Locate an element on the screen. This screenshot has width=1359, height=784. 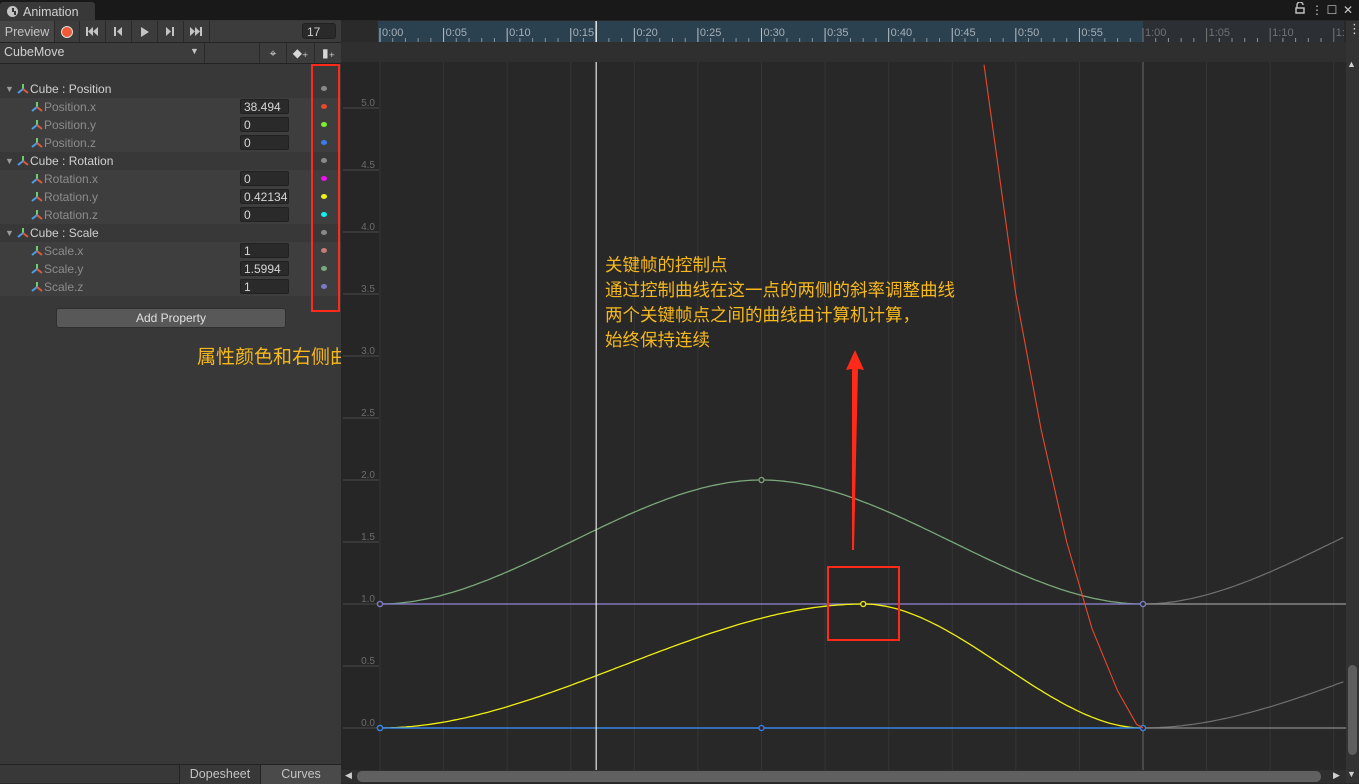
annotation-line: 始终保持连续 is located at coordinates (657, 341).